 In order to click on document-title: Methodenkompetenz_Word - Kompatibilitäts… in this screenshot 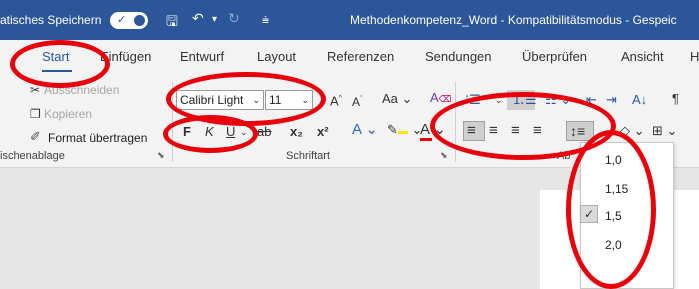, I will do `click(513, 20)`.